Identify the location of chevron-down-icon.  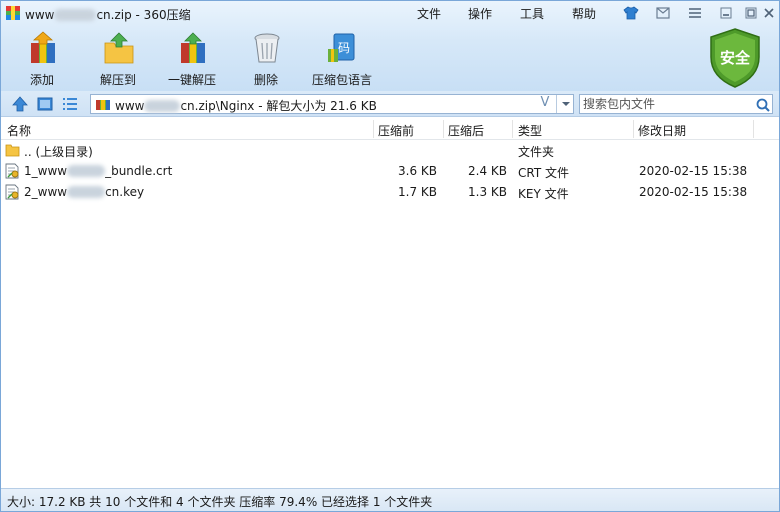
(566, 104).